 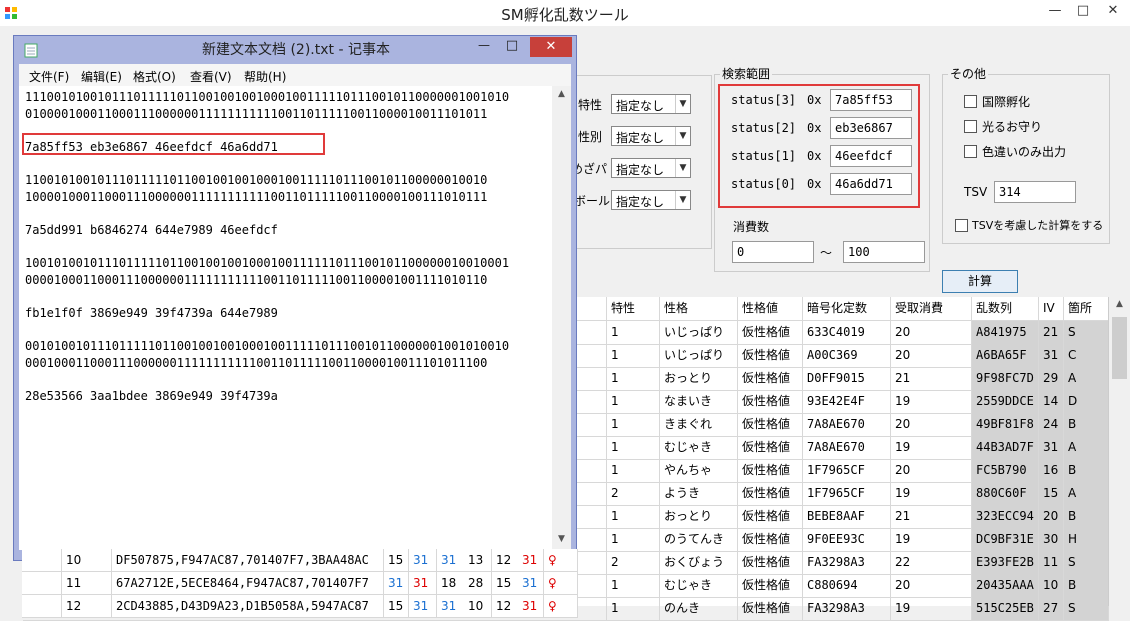 I want to click on consume-from-value: 0, so click(x=741, y=252).